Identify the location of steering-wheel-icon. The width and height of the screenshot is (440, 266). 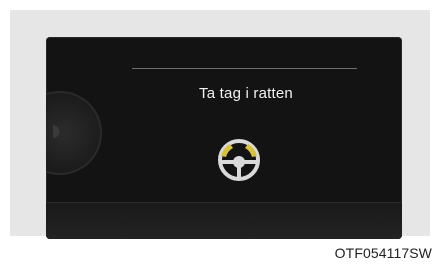
(239, 160).